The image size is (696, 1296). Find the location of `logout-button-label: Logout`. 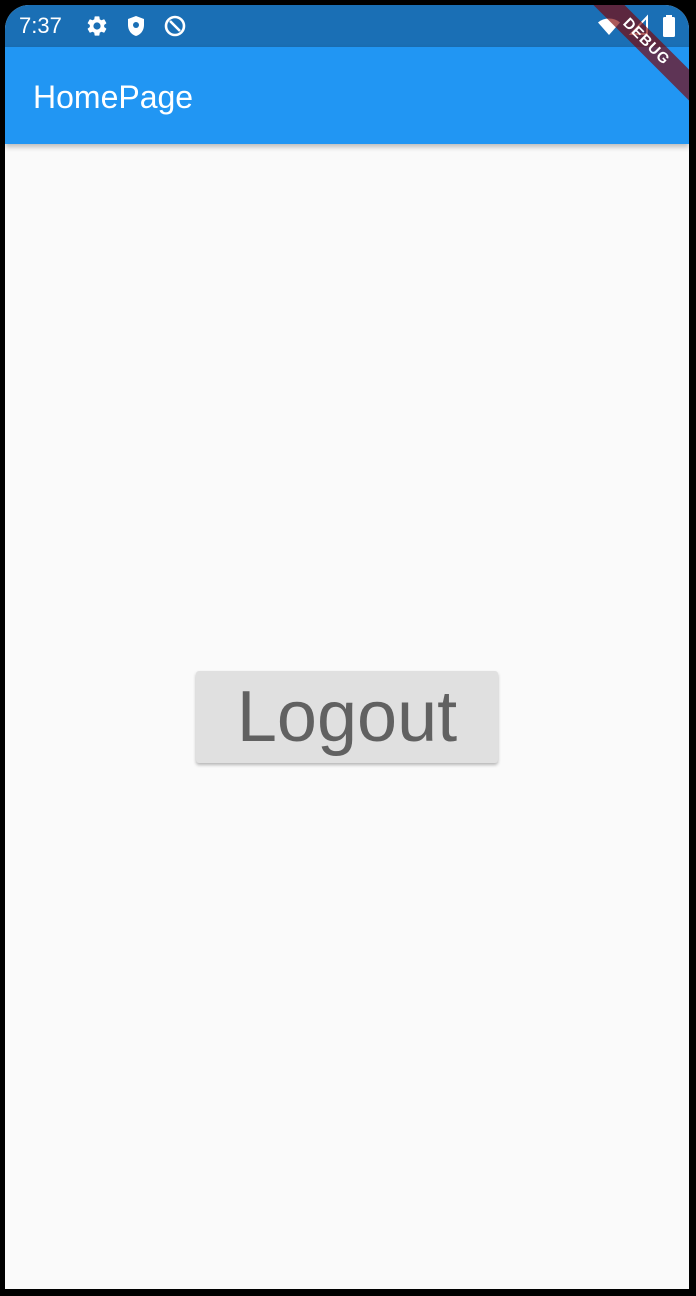

logout-button-label: Logout is located at coordinates (347, 717).